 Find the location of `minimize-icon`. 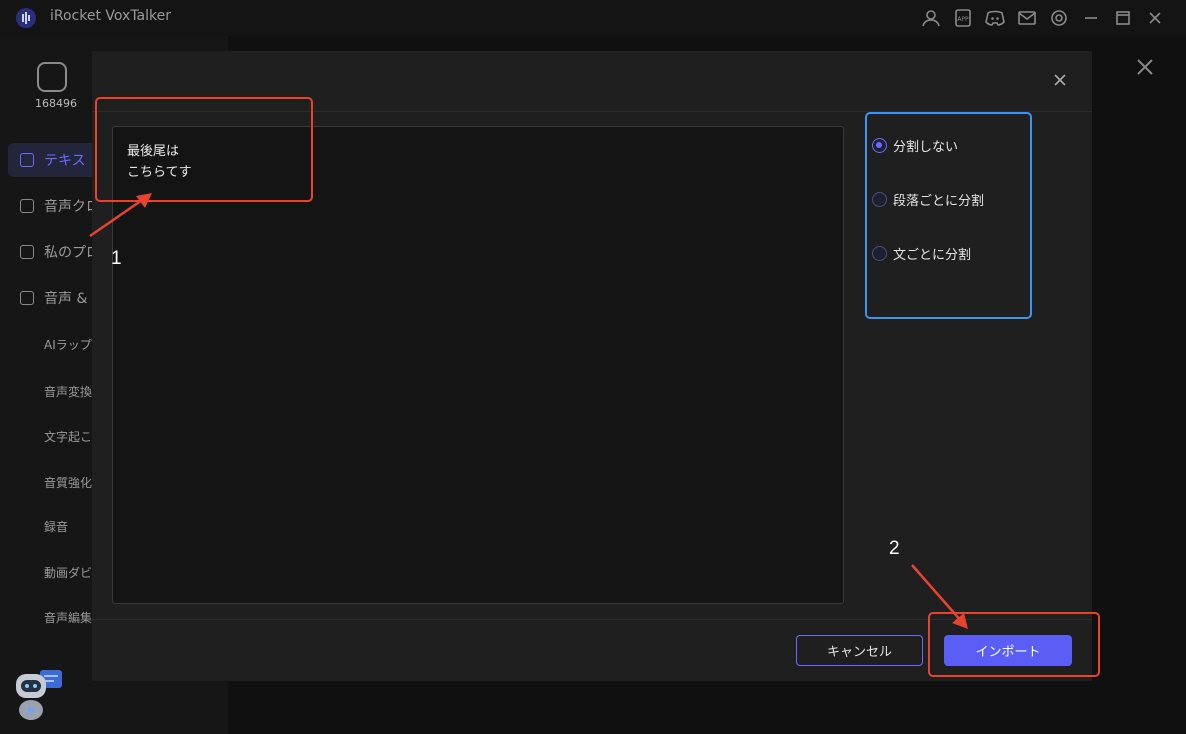

minimize-icon is located at coordinates (1091, 18).